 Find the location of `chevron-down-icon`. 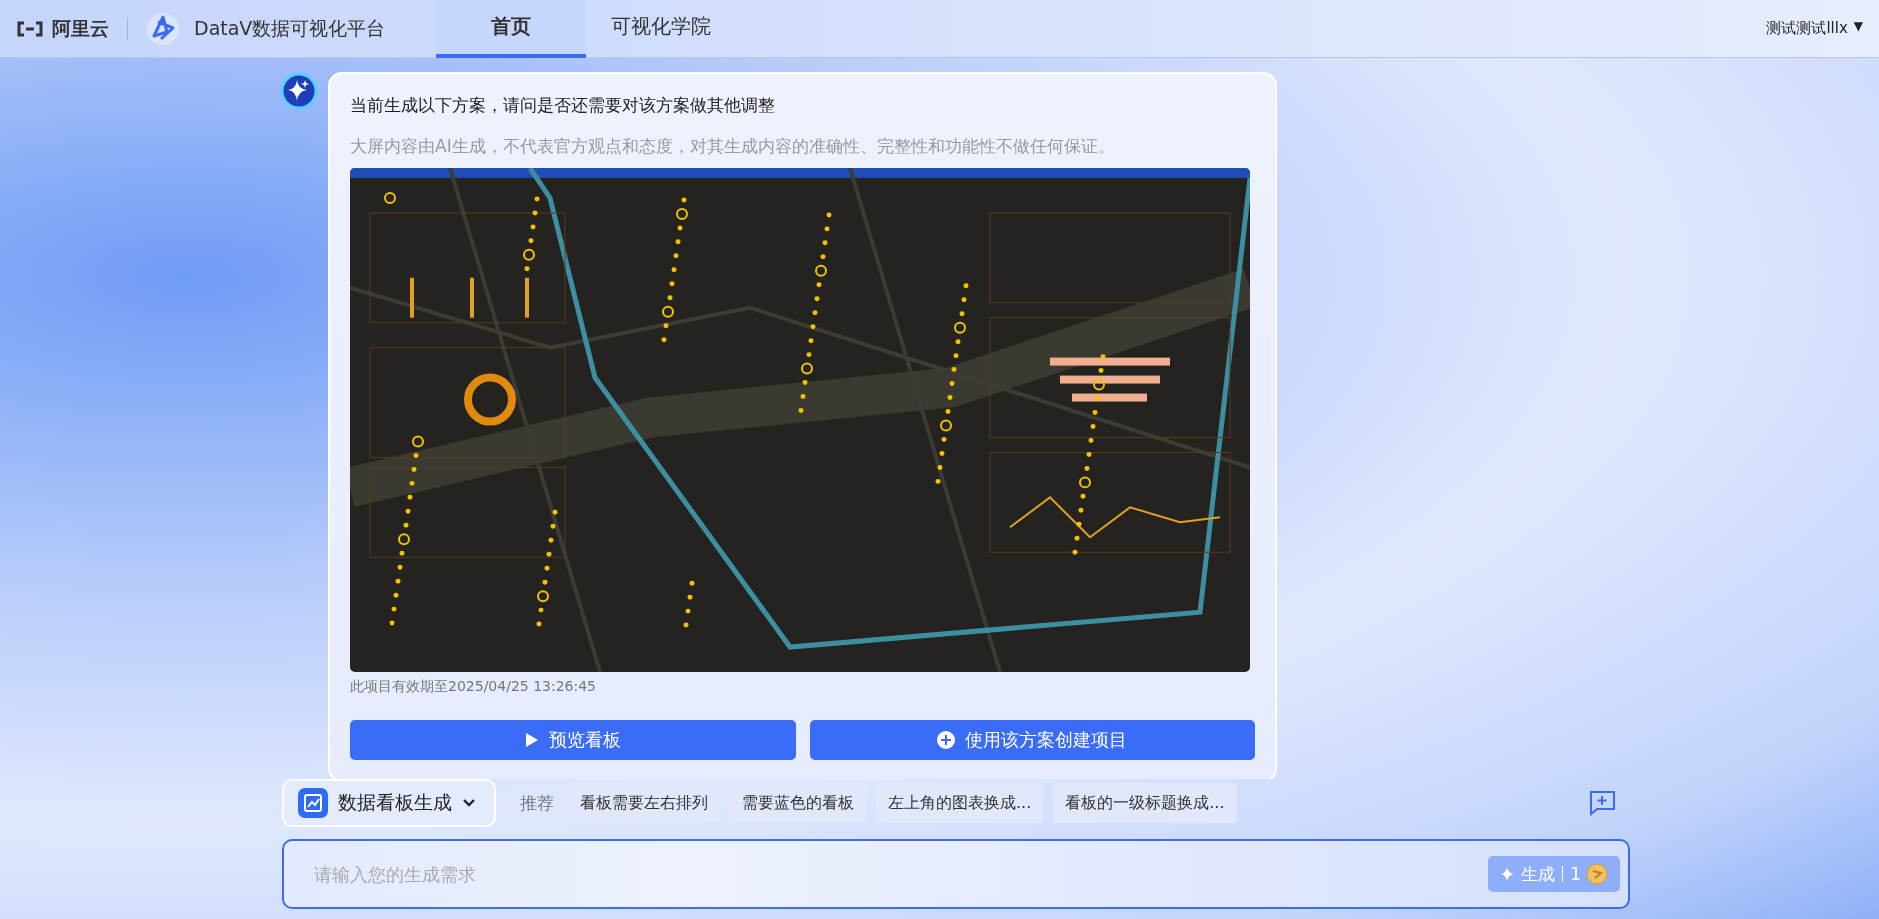

chevron-down-icon is located at coordinates (469, 803).